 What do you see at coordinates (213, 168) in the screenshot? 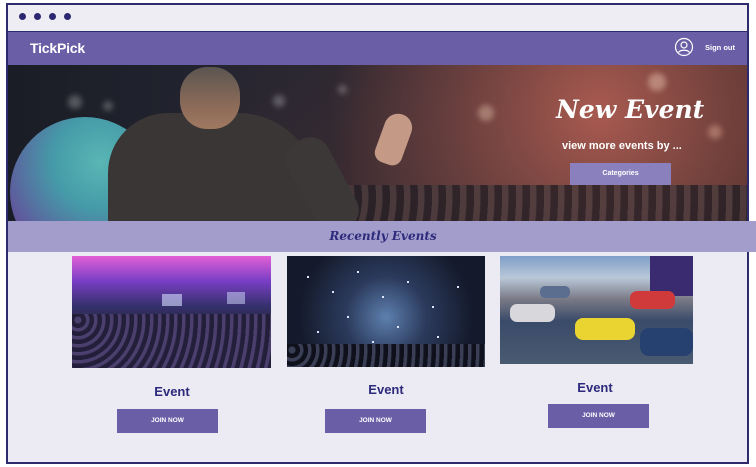
I see `speaker-image` at bounding box center [213, 168].